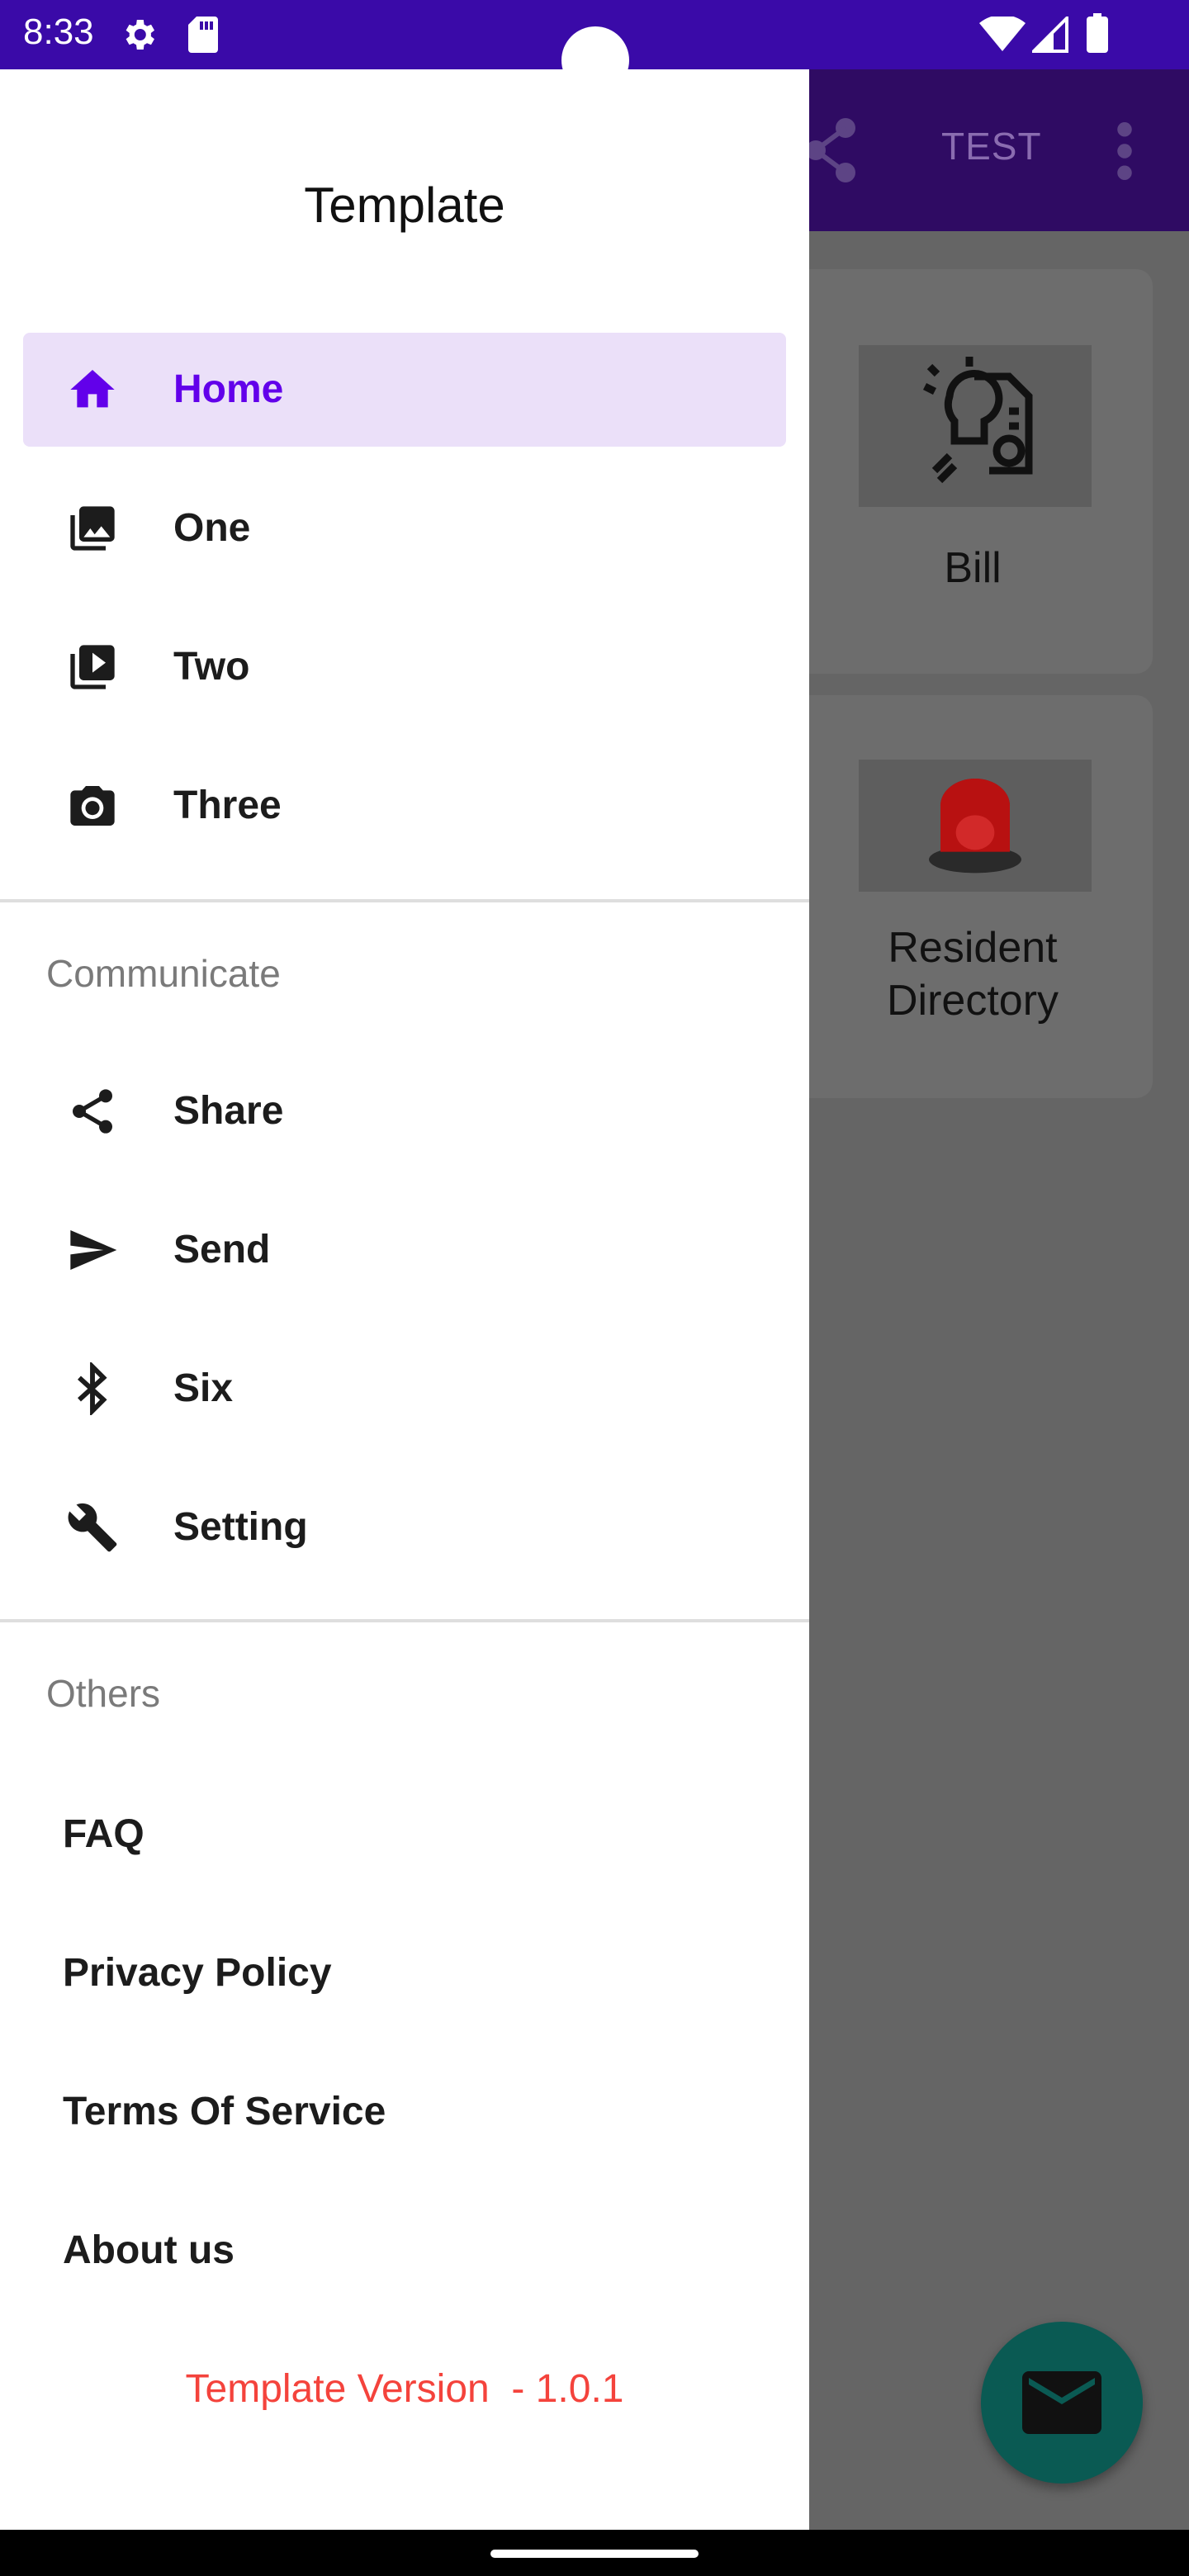  Describe the element at coordinates (404, 1111) in the screenshot. I see `drawer-item-share: Share` at that location.